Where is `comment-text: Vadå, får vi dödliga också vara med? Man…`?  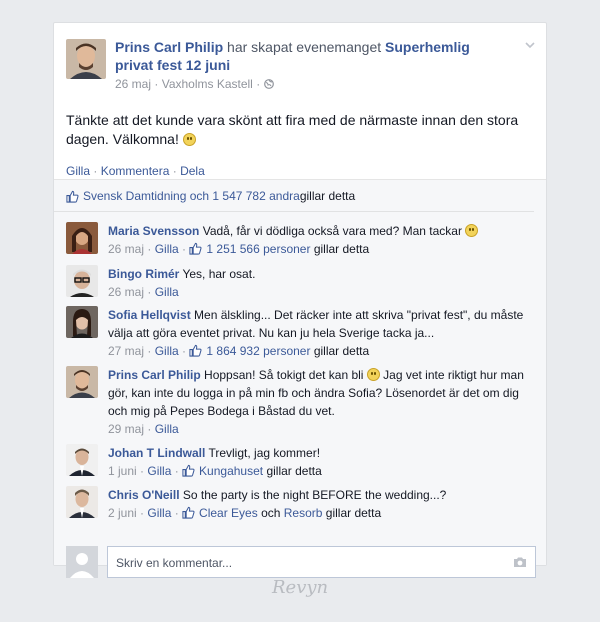 comment-text: Vadå, får vi dödliga också vara med? Man… is located at coordinates (330, 231).